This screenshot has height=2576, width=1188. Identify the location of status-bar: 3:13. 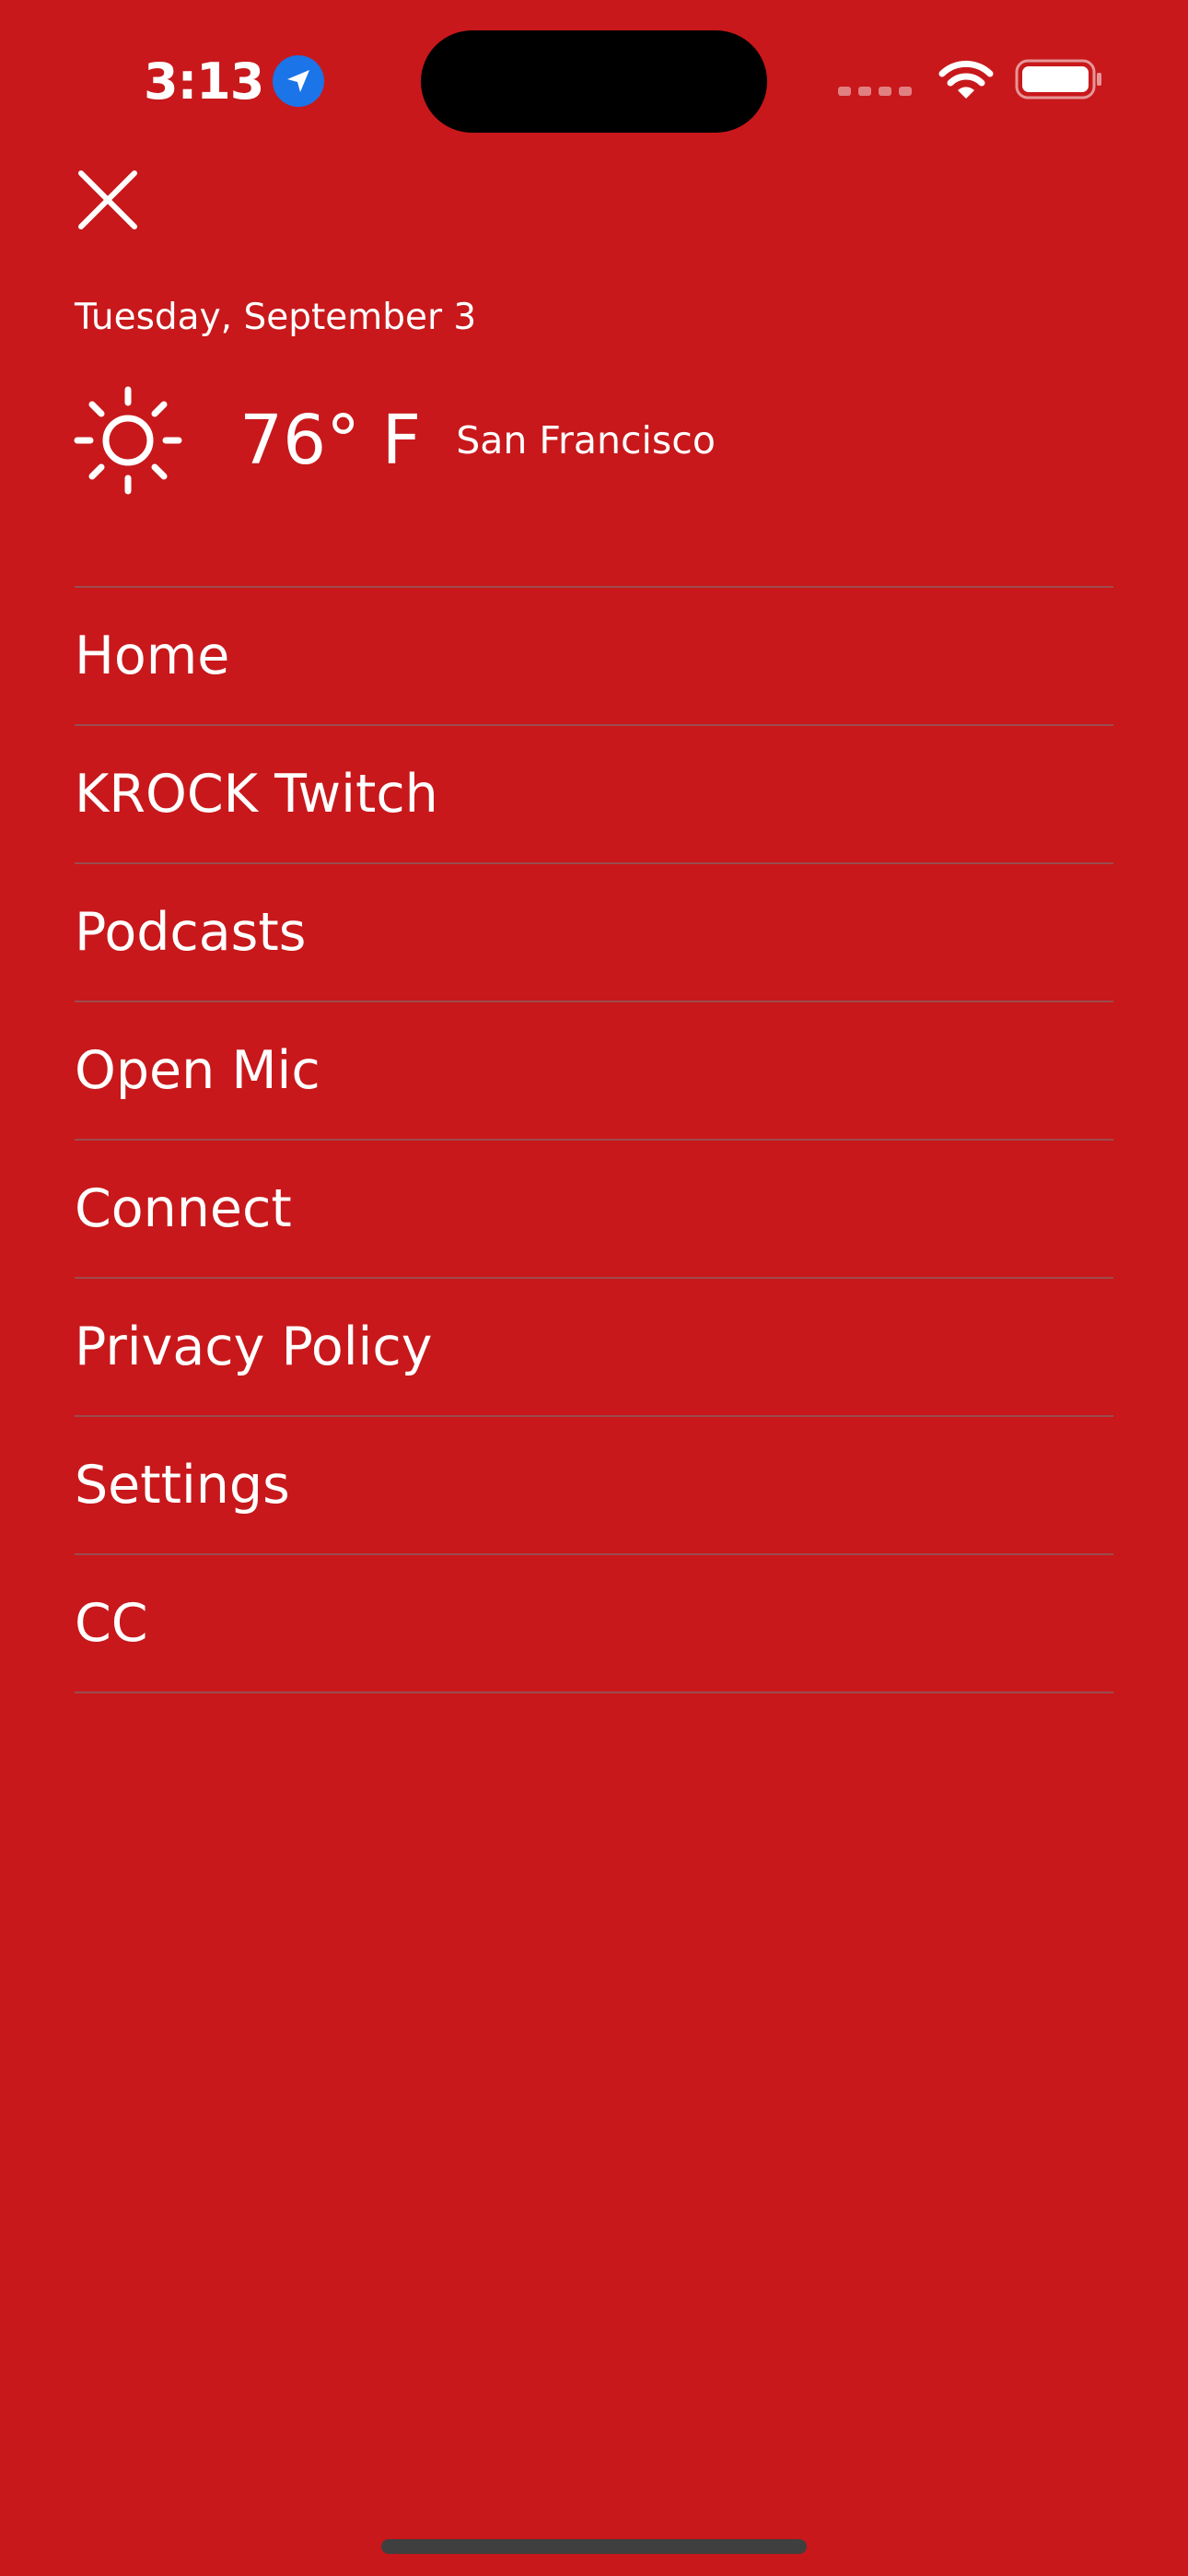
(594, 78).